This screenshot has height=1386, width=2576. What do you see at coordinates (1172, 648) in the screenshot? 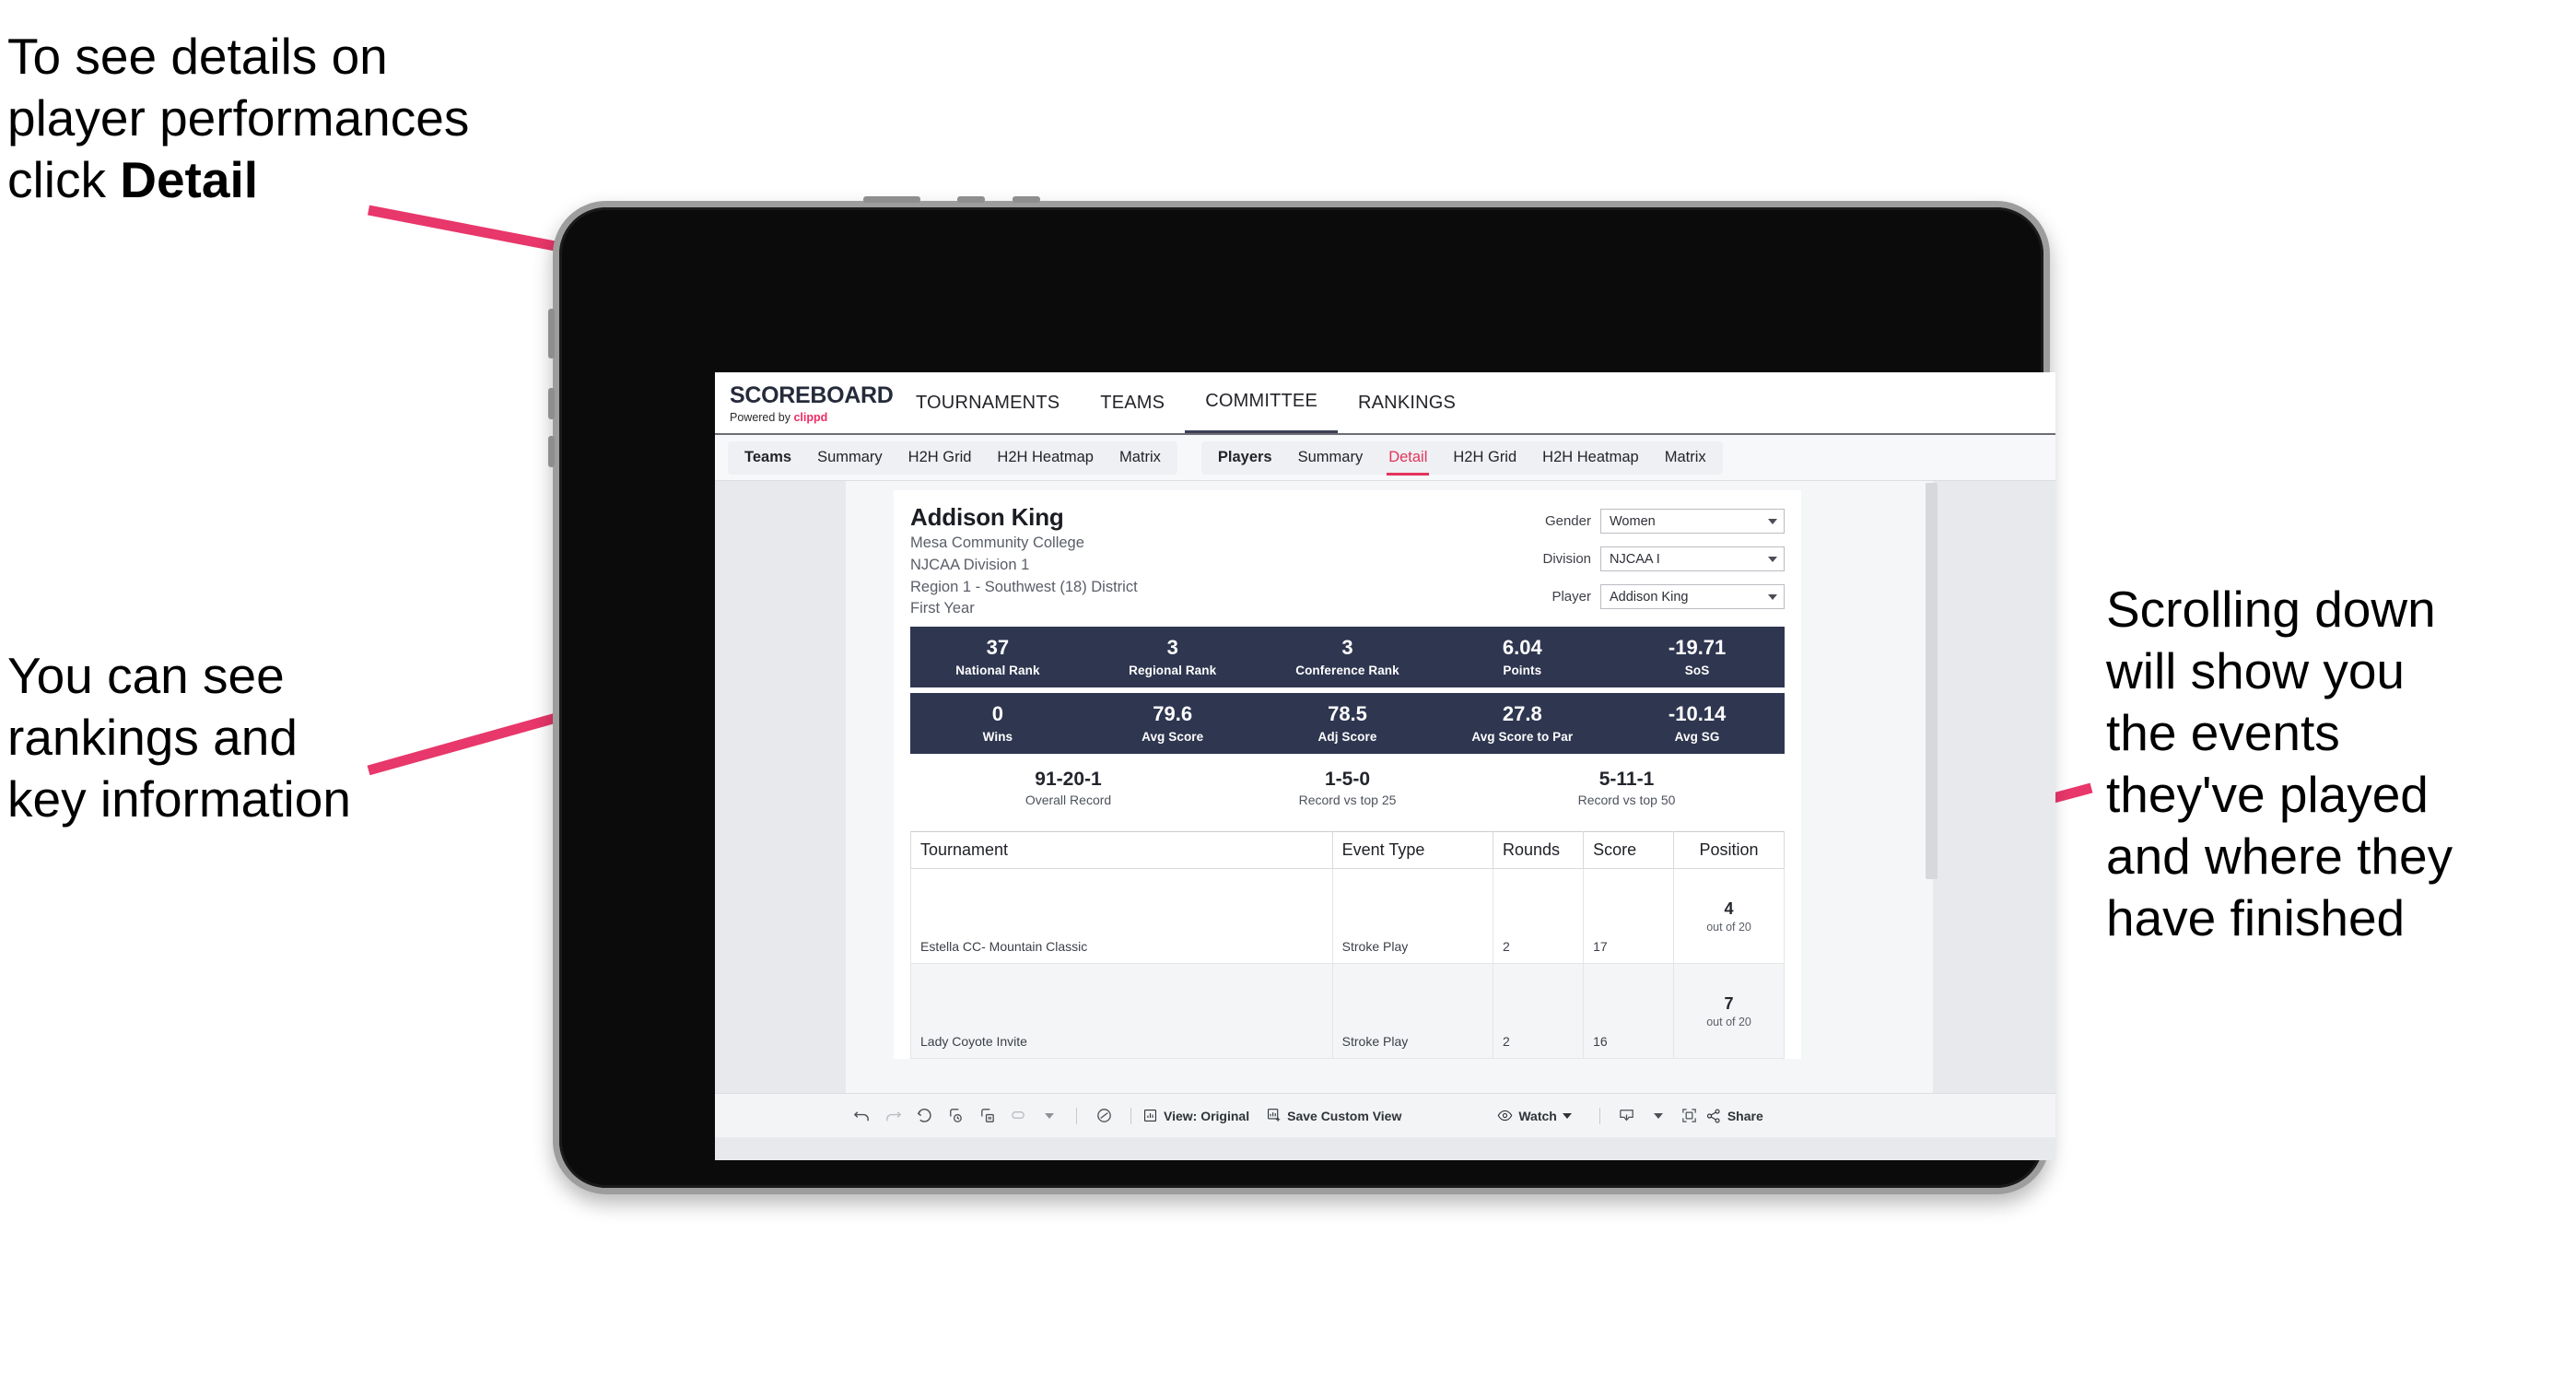
I see `stat-value: 3` at bounding box center [1172, 648].